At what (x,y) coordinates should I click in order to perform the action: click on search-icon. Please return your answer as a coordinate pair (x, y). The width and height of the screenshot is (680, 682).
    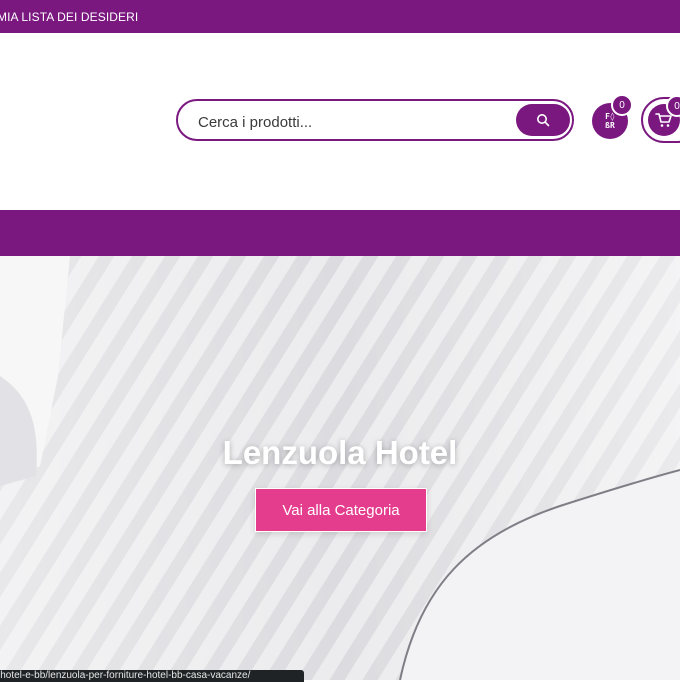
    Looking at the image, I should click on (543, 120).